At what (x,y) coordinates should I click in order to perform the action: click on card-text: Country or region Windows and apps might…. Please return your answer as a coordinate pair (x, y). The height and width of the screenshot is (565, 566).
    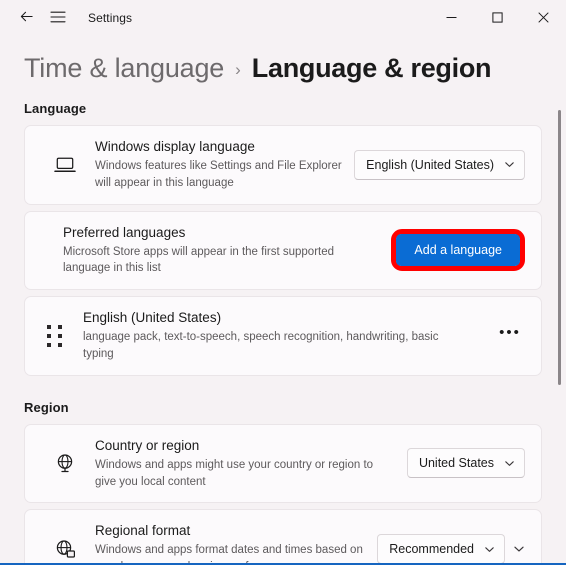
    Looking at the image, I should click on (245, 464).